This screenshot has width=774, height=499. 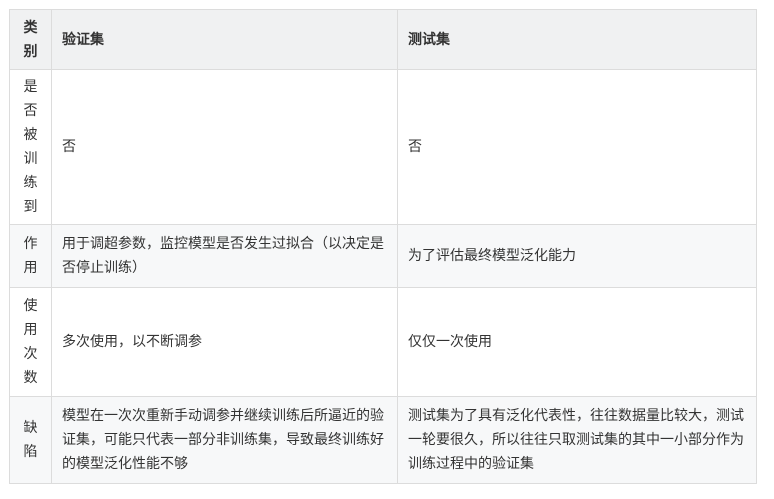 I want to click on row-category-cell: 是否被训练到, so click(x=30, y=147).